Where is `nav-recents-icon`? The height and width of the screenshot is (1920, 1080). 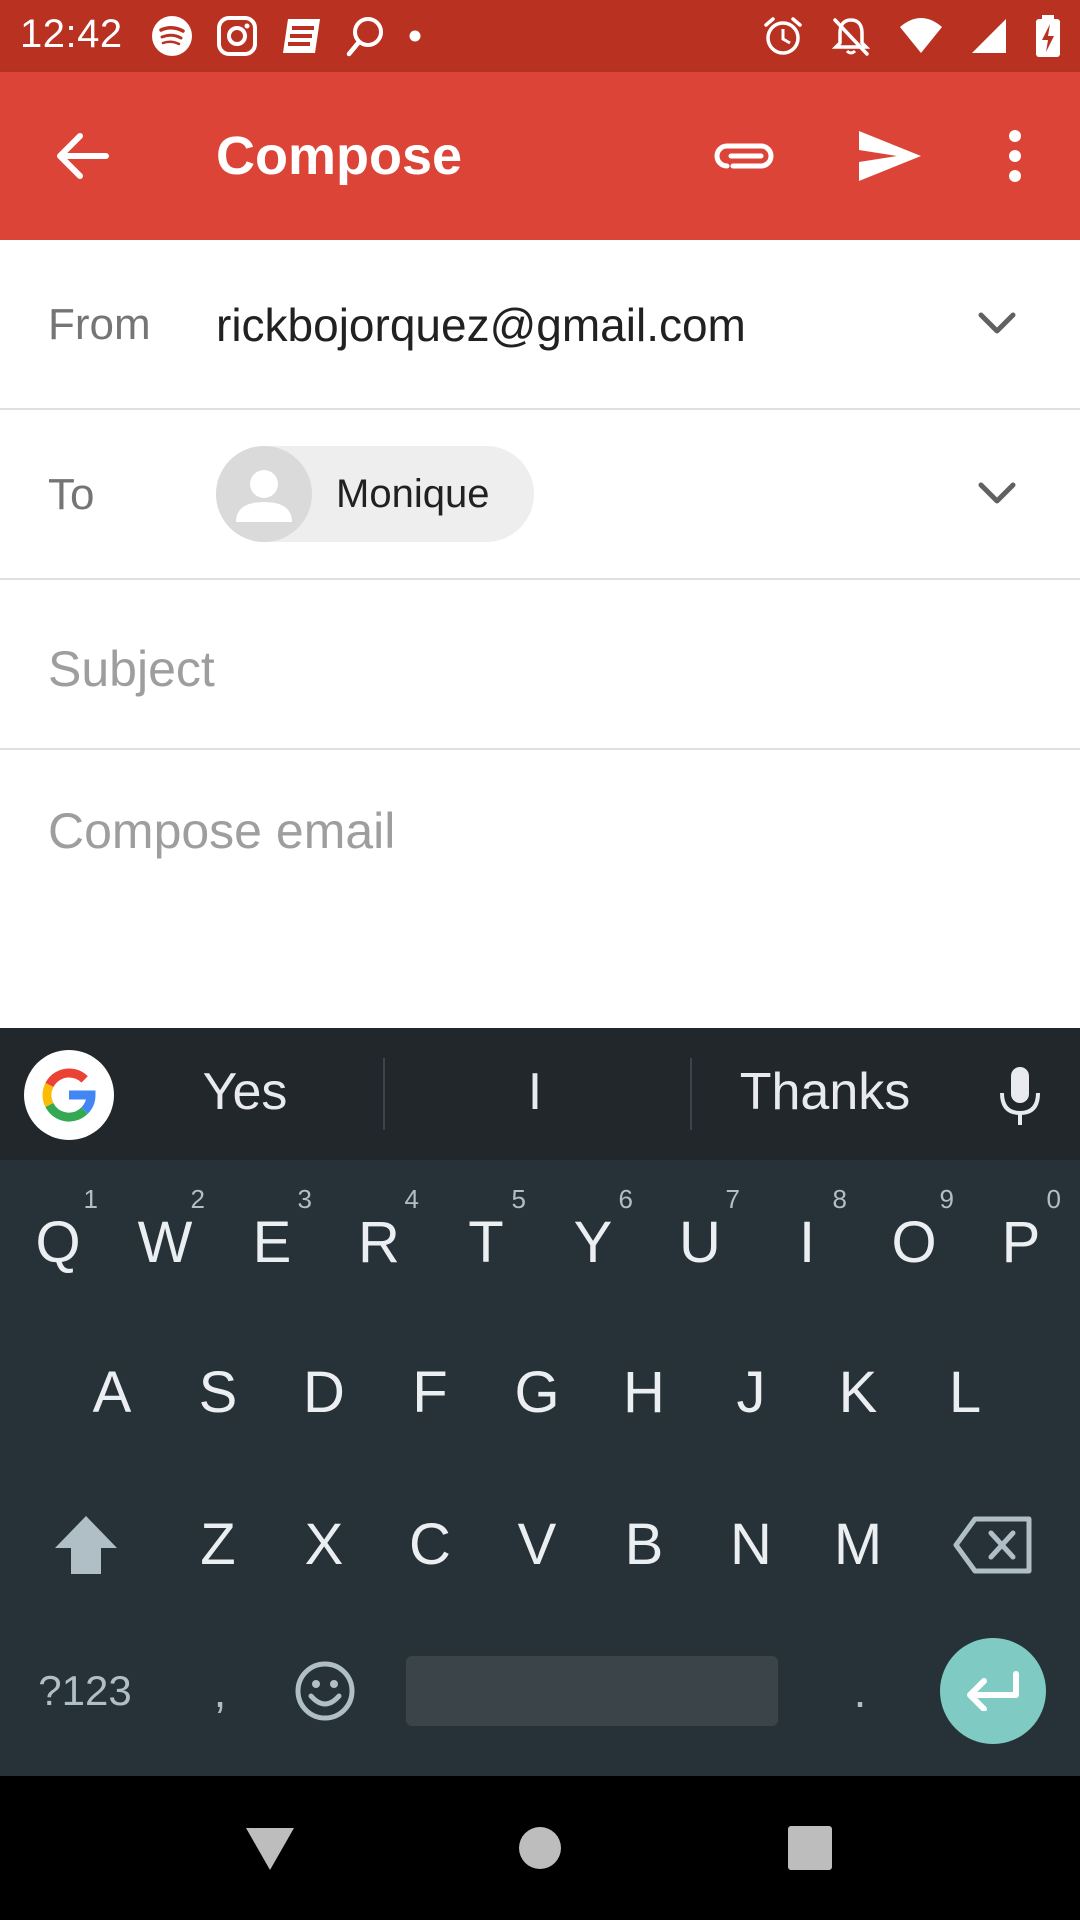 nav-recents-icon is located at coordinates (810, 1848).